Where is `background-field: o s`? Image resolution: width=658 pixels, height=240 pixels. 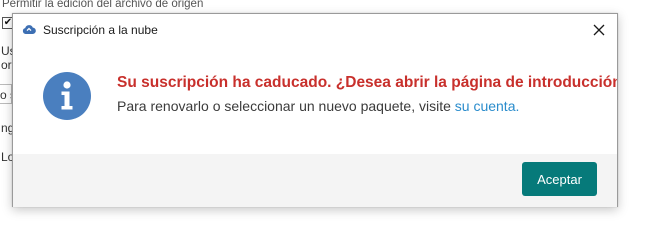 background-field: o s is located at coordinates (6, 94).